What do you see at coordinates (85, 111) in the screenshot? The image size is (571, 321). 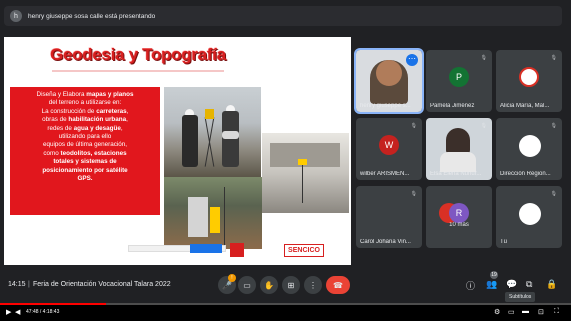 I see `slide-text-line: La construcción de carreteras,` at bounding box center [85, 111].